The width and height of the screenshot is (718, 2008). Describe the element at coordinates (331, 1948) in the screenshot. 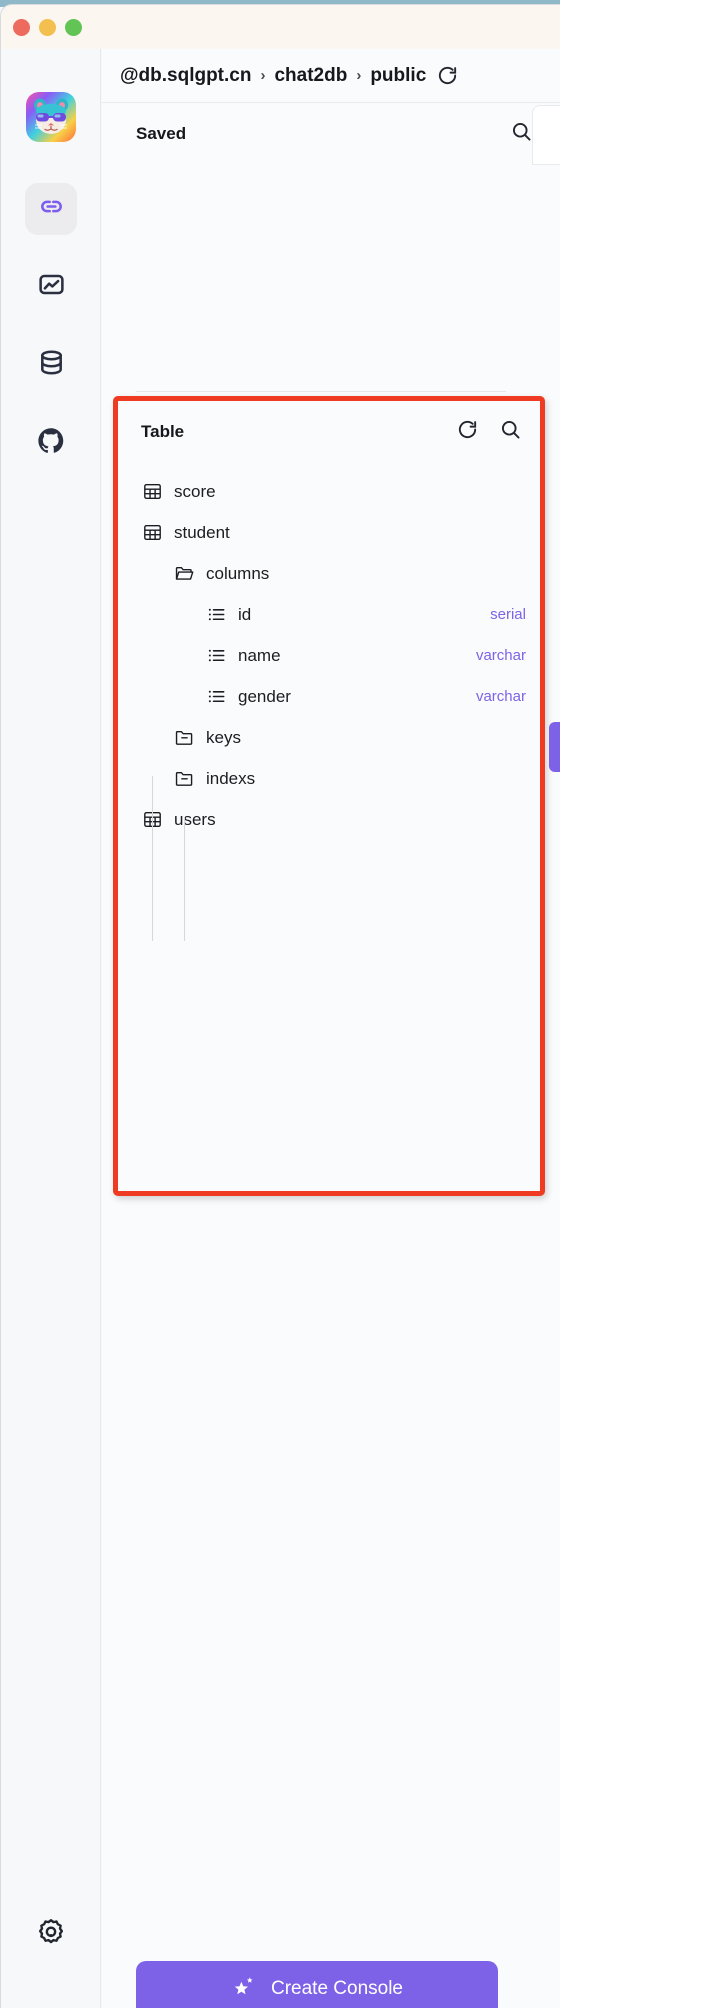

I see `footer-bar: Create Console` at that location.